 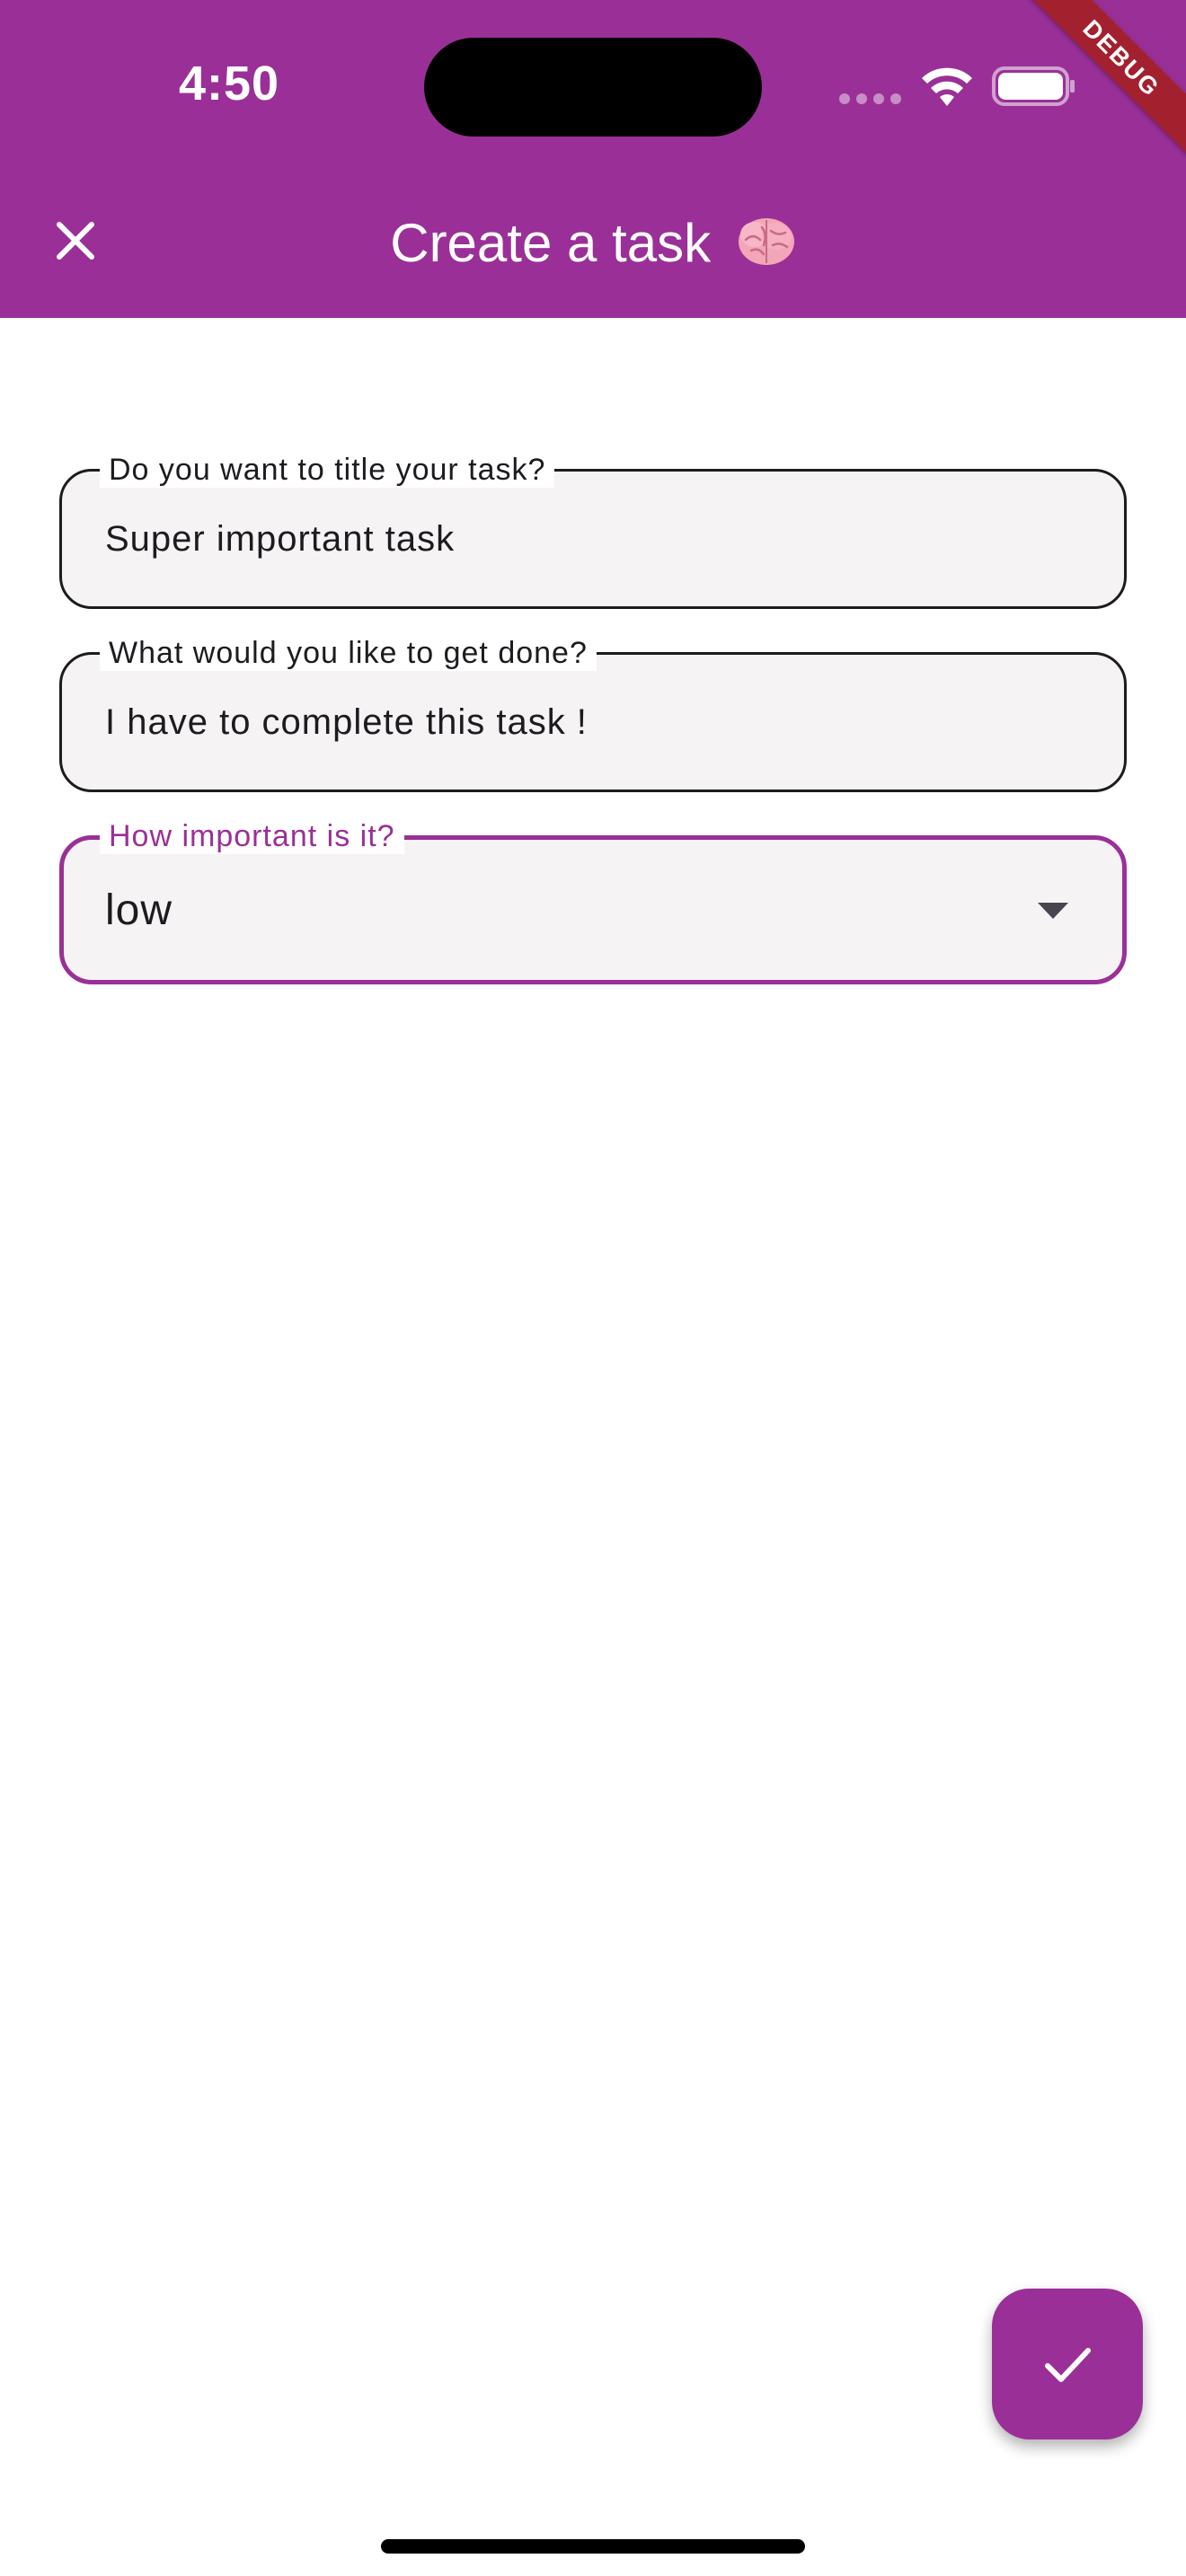 What do you see at coordinates (766, 241) in the screenshot?
I see `brain-icon` at bounding box center [766, 241].